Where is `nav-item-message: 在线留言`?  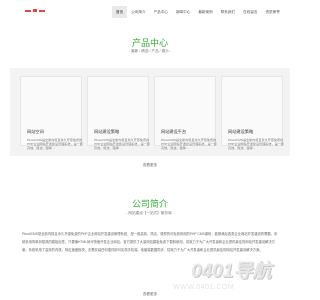
nav-item-message: 在线留言 is located at coordinates (250, 12).